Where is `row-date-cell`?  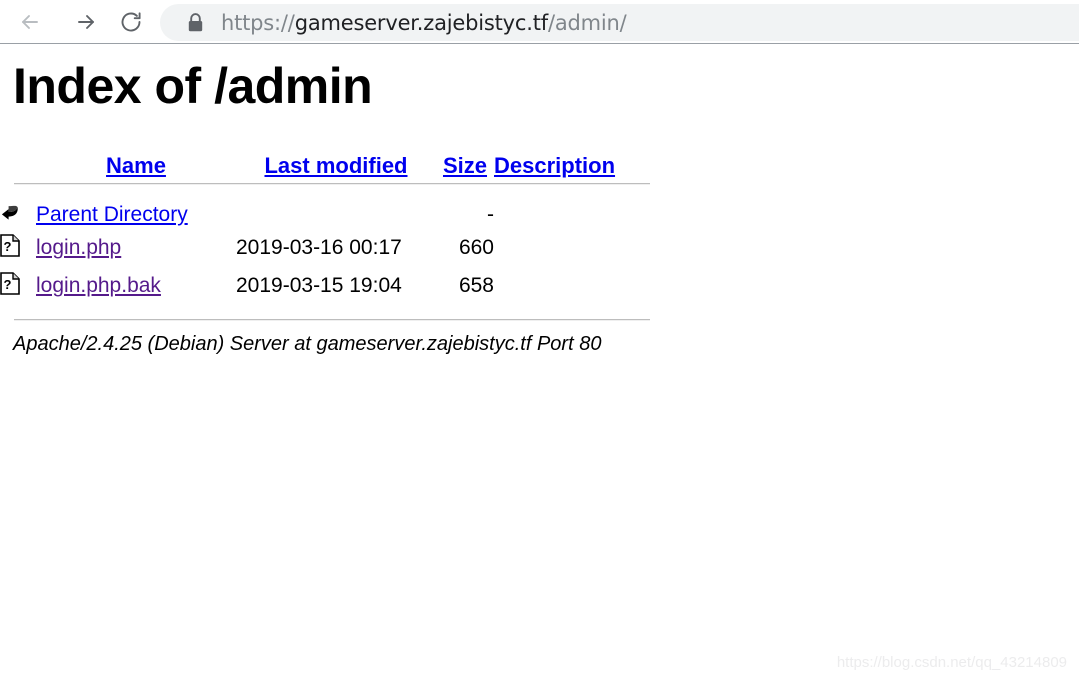
row-date-cell is located at coordinates (336, 215).